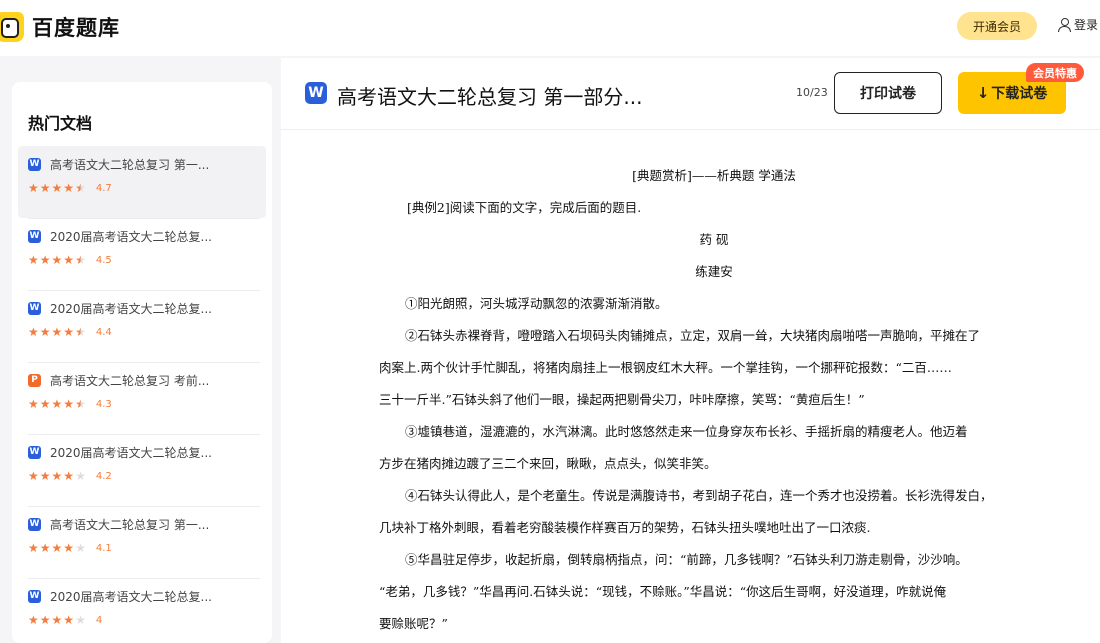  I want to click on login-button: 登录, so click(1078, 24).